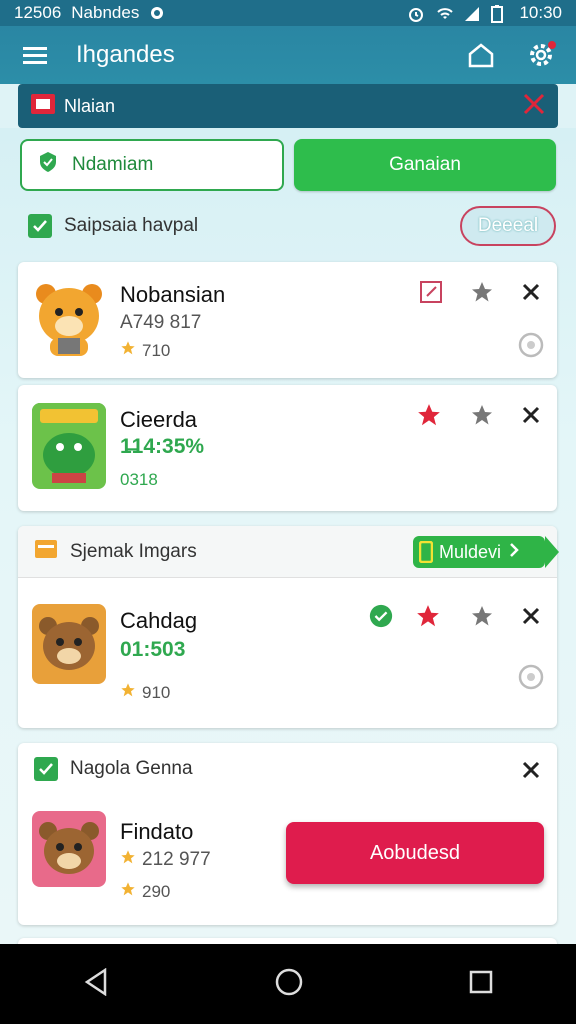 This screenshot has width=576, height=1024. Describe the element at coordinates (156, 350) in the screenshot. I see `item-rating-value: 710` at that location.